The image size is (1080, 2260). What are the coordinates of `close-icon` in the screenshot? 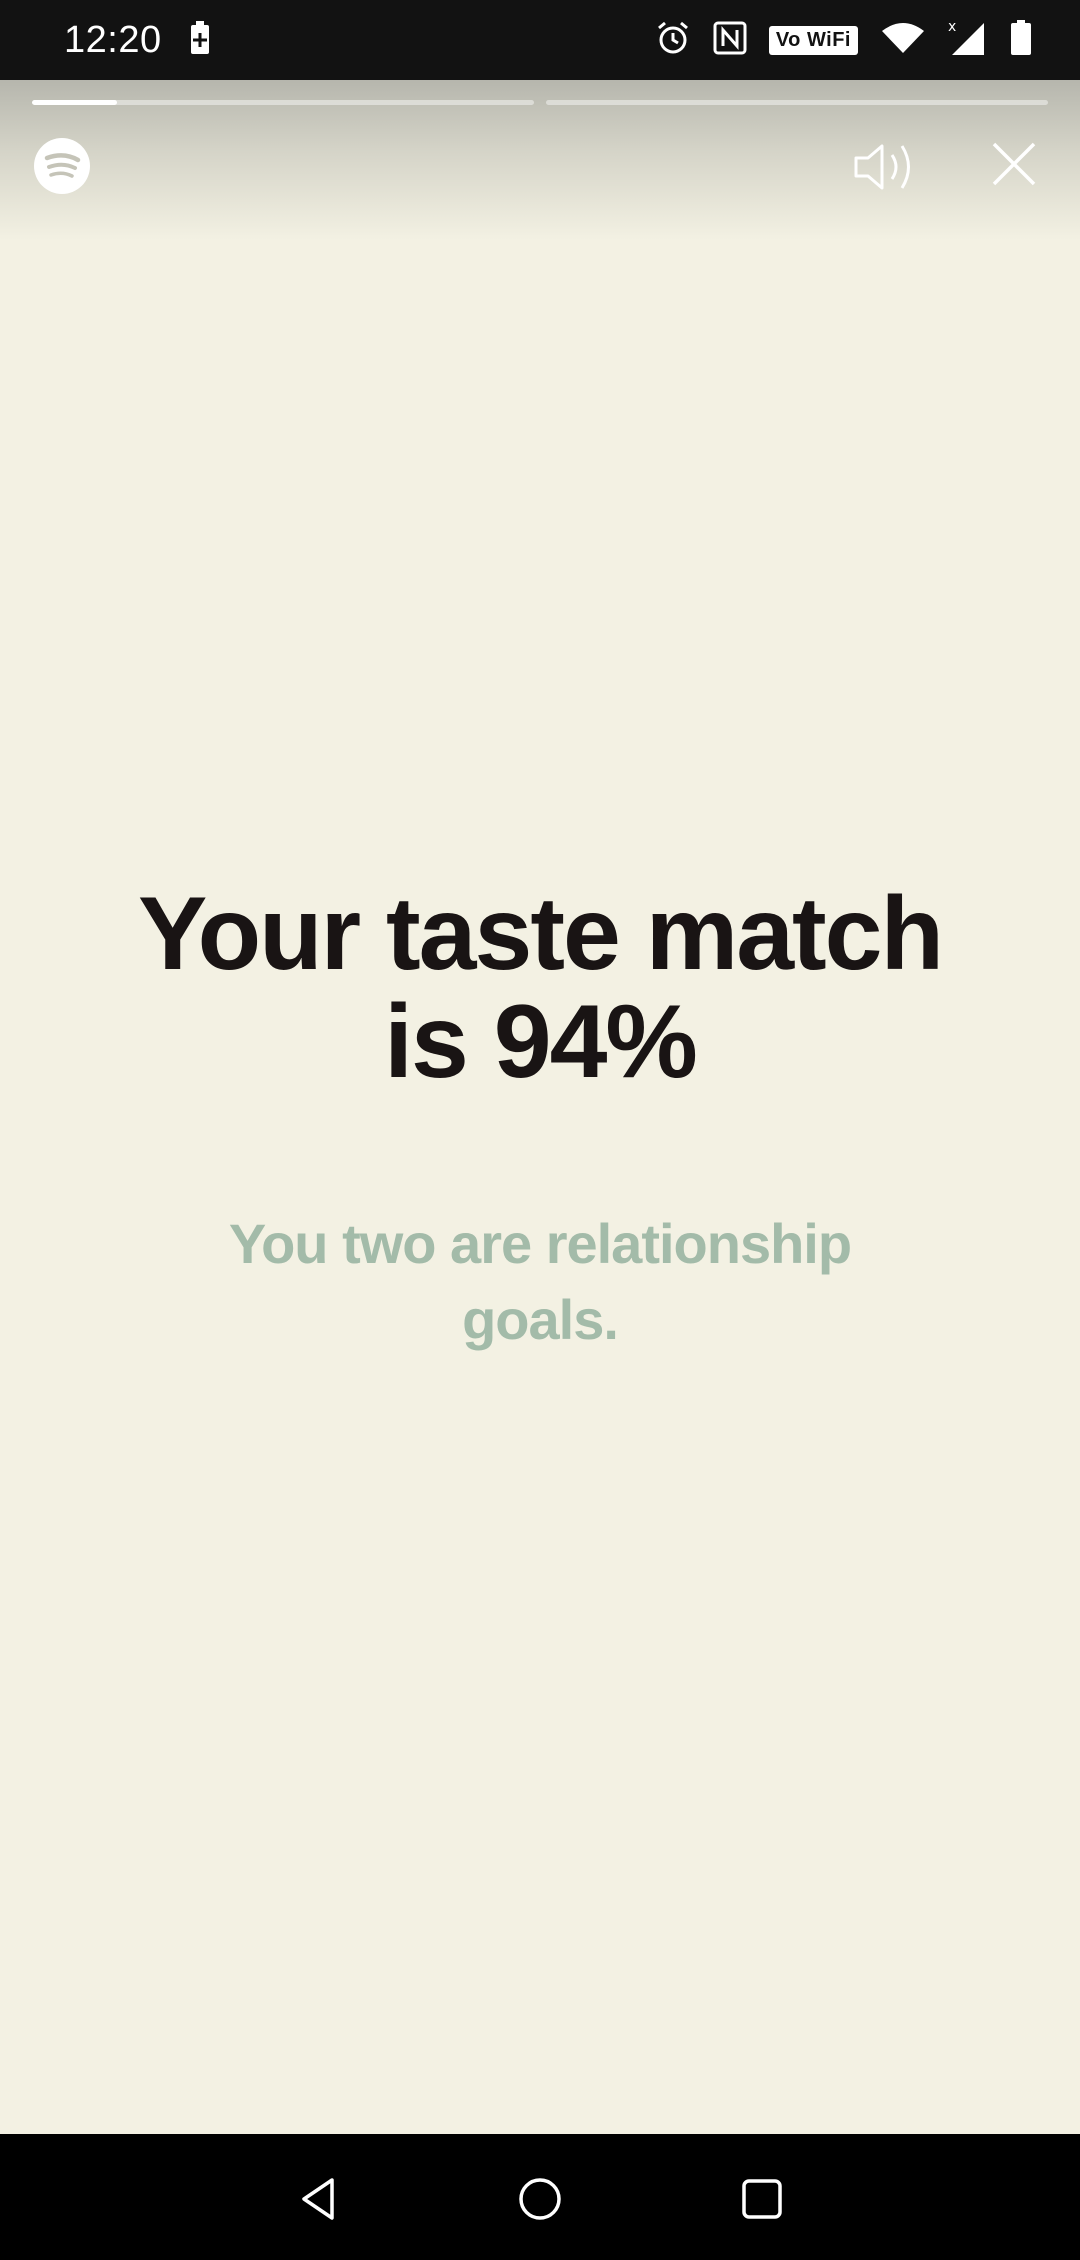 It's located at (1014, 164).